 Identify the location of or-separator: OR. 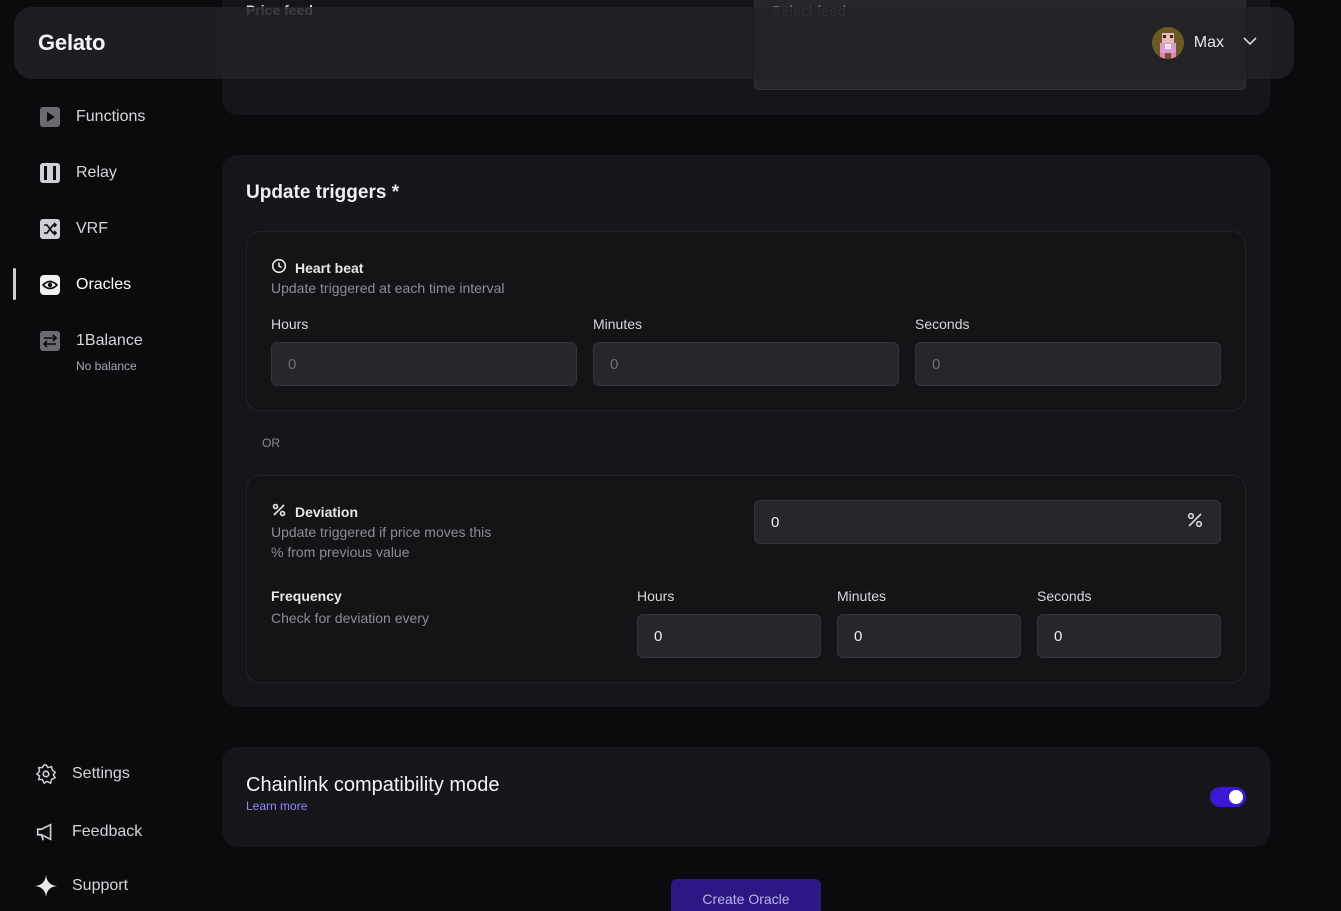
(271, 443).